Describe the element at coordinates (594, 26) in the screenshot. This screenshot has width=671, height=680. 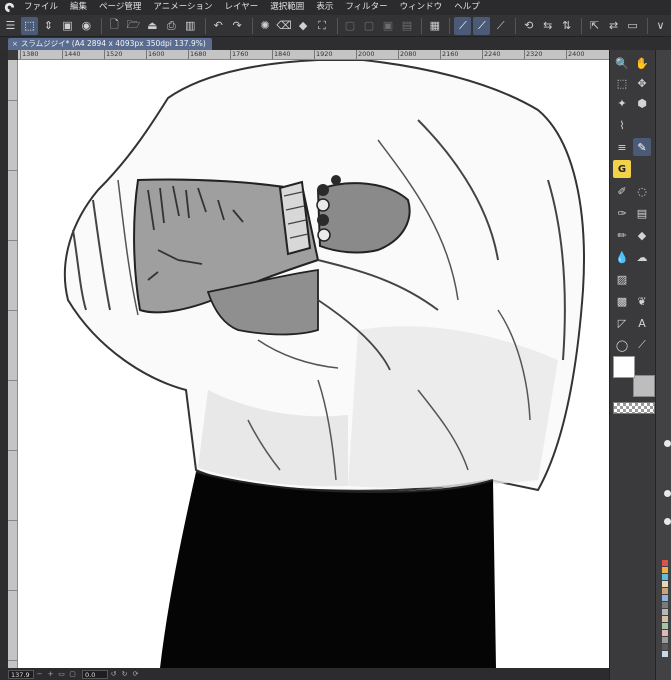
I see `companion-mode-icon: ⇱` at that location.